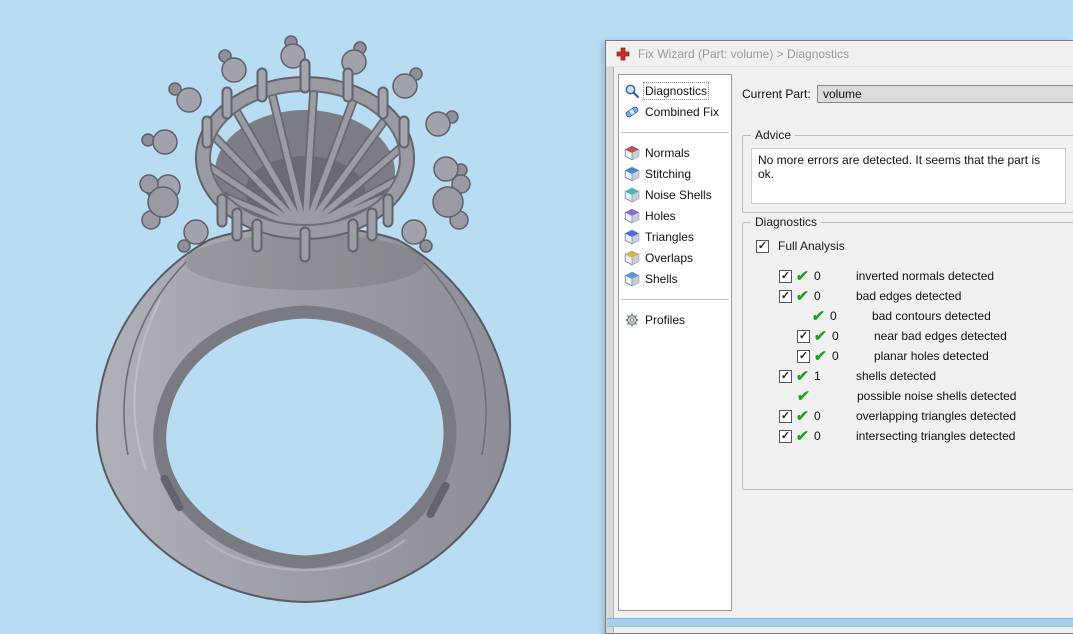  I want to click on sidebar-item-combined-fix: Combined Fix, so click(675, 111).